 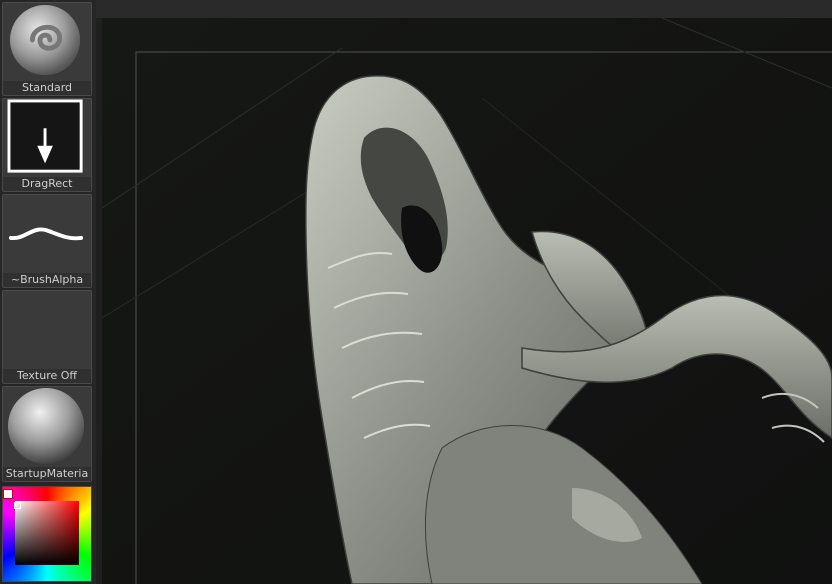 What do you see at coordinates (47, 88) in the screenshot?
I see `brush-label: Standard` at bounding box center [47, 88].